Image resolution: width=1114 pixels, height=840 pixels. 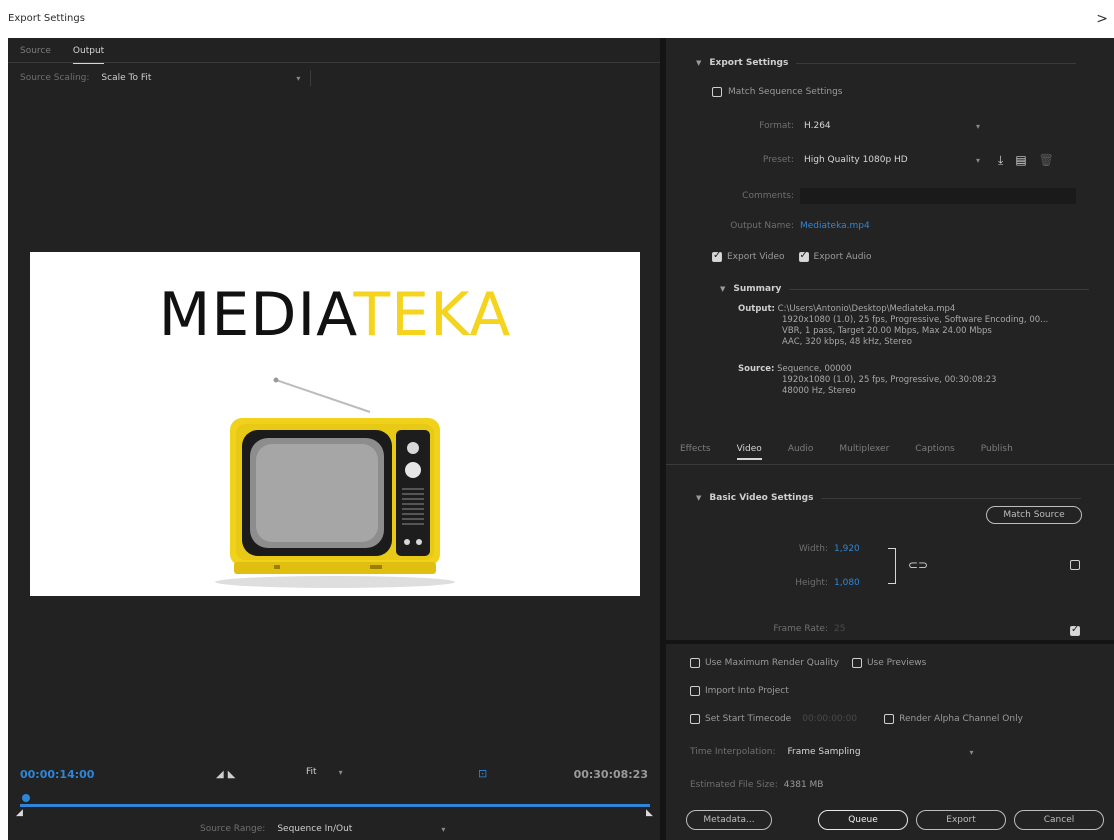 What do you see at coordinates (55, 78) in the screenshot?
I see `source-scaling-label: Source Scaling:` at bounding box center [55, 78].